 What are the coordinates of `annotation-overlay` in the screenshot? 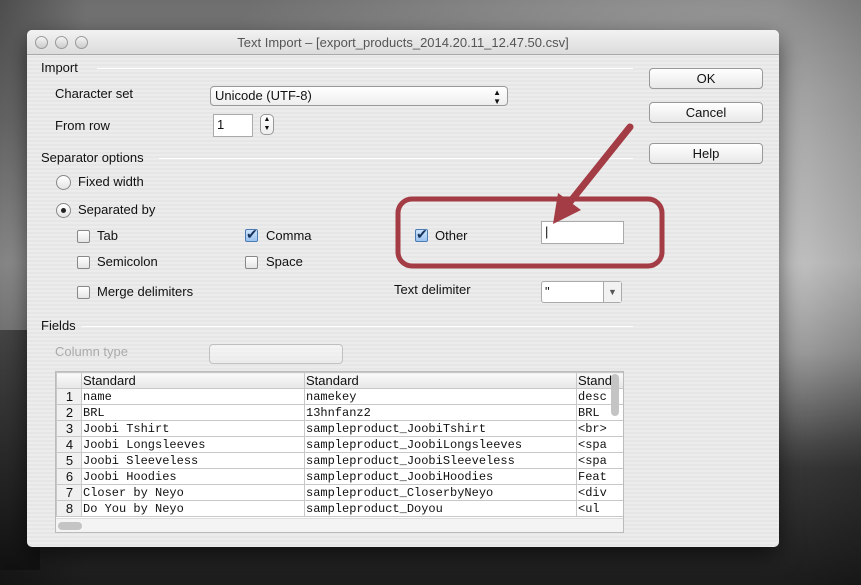 It's located at (530, 196).